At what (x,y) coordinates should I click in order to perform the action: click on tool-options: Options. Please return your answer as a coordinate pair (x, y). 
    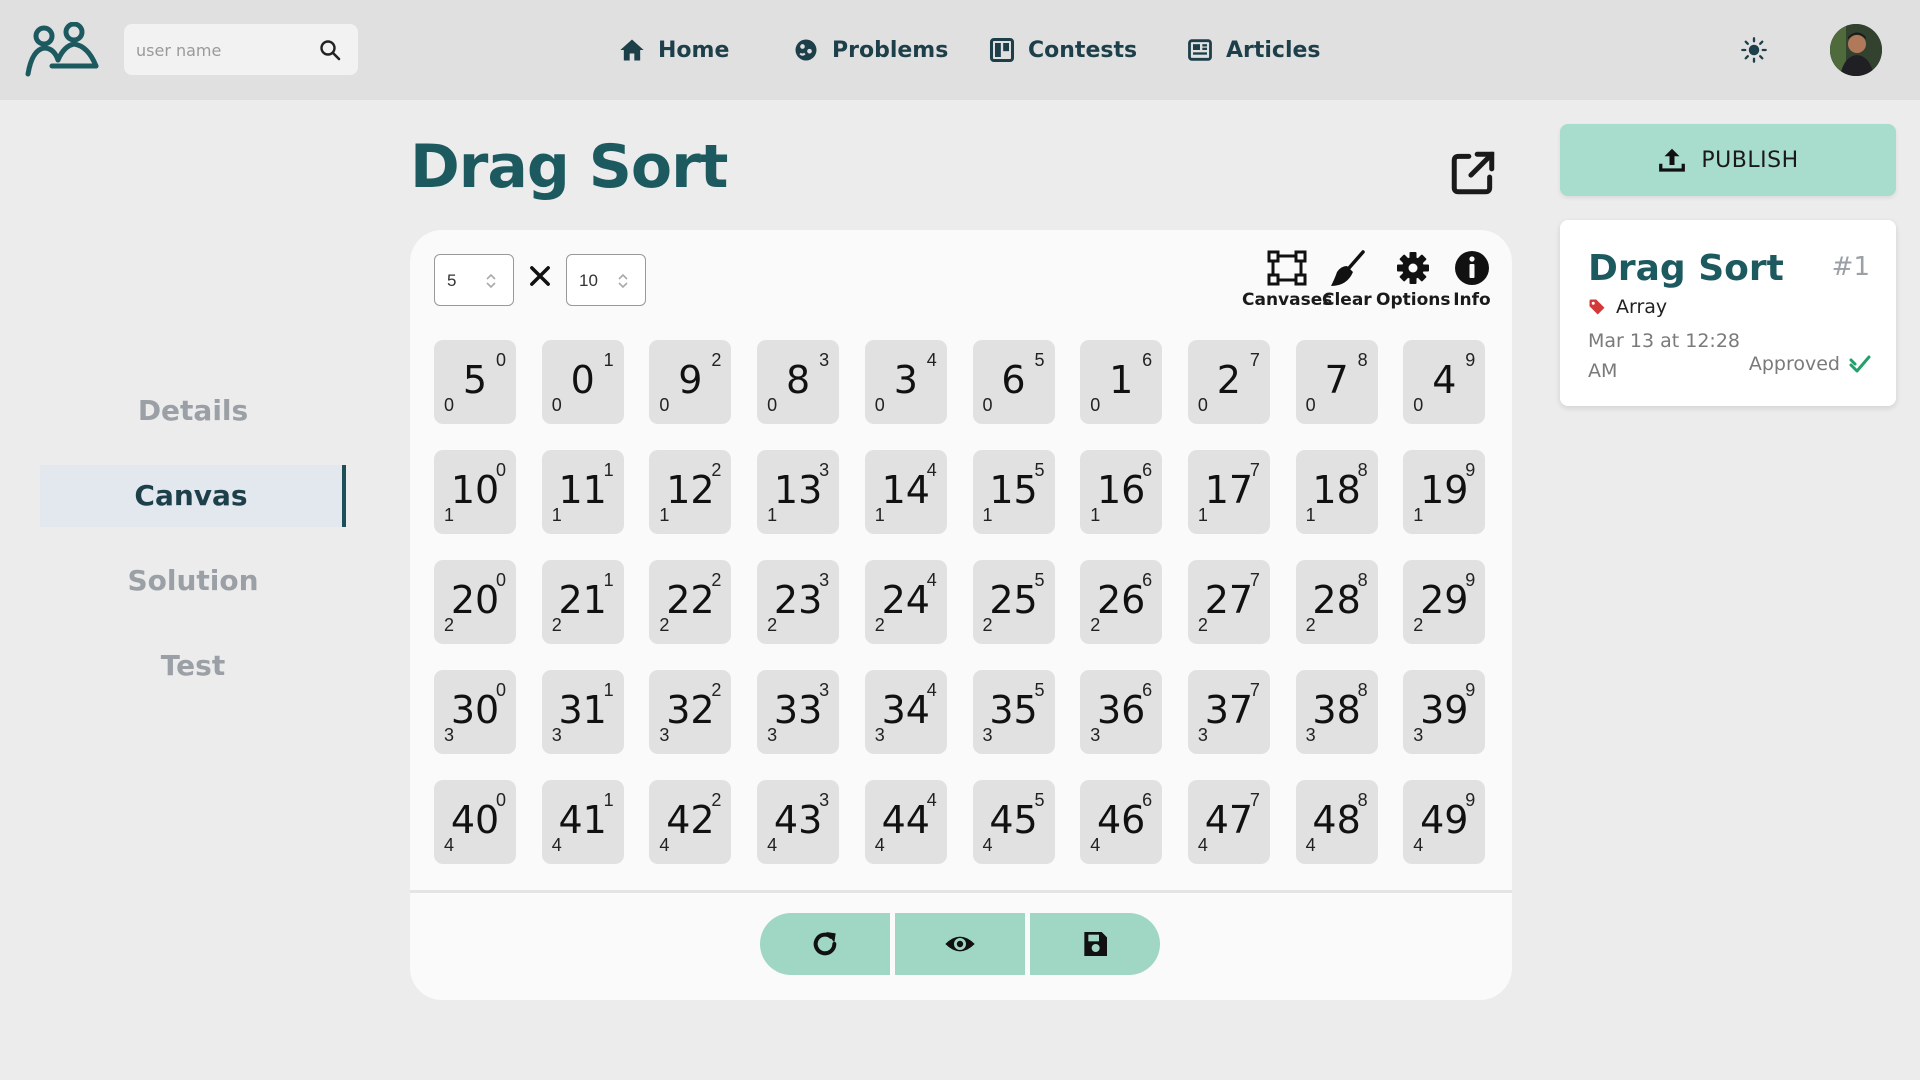
    Looking at the image, I should click on (1413, 279).